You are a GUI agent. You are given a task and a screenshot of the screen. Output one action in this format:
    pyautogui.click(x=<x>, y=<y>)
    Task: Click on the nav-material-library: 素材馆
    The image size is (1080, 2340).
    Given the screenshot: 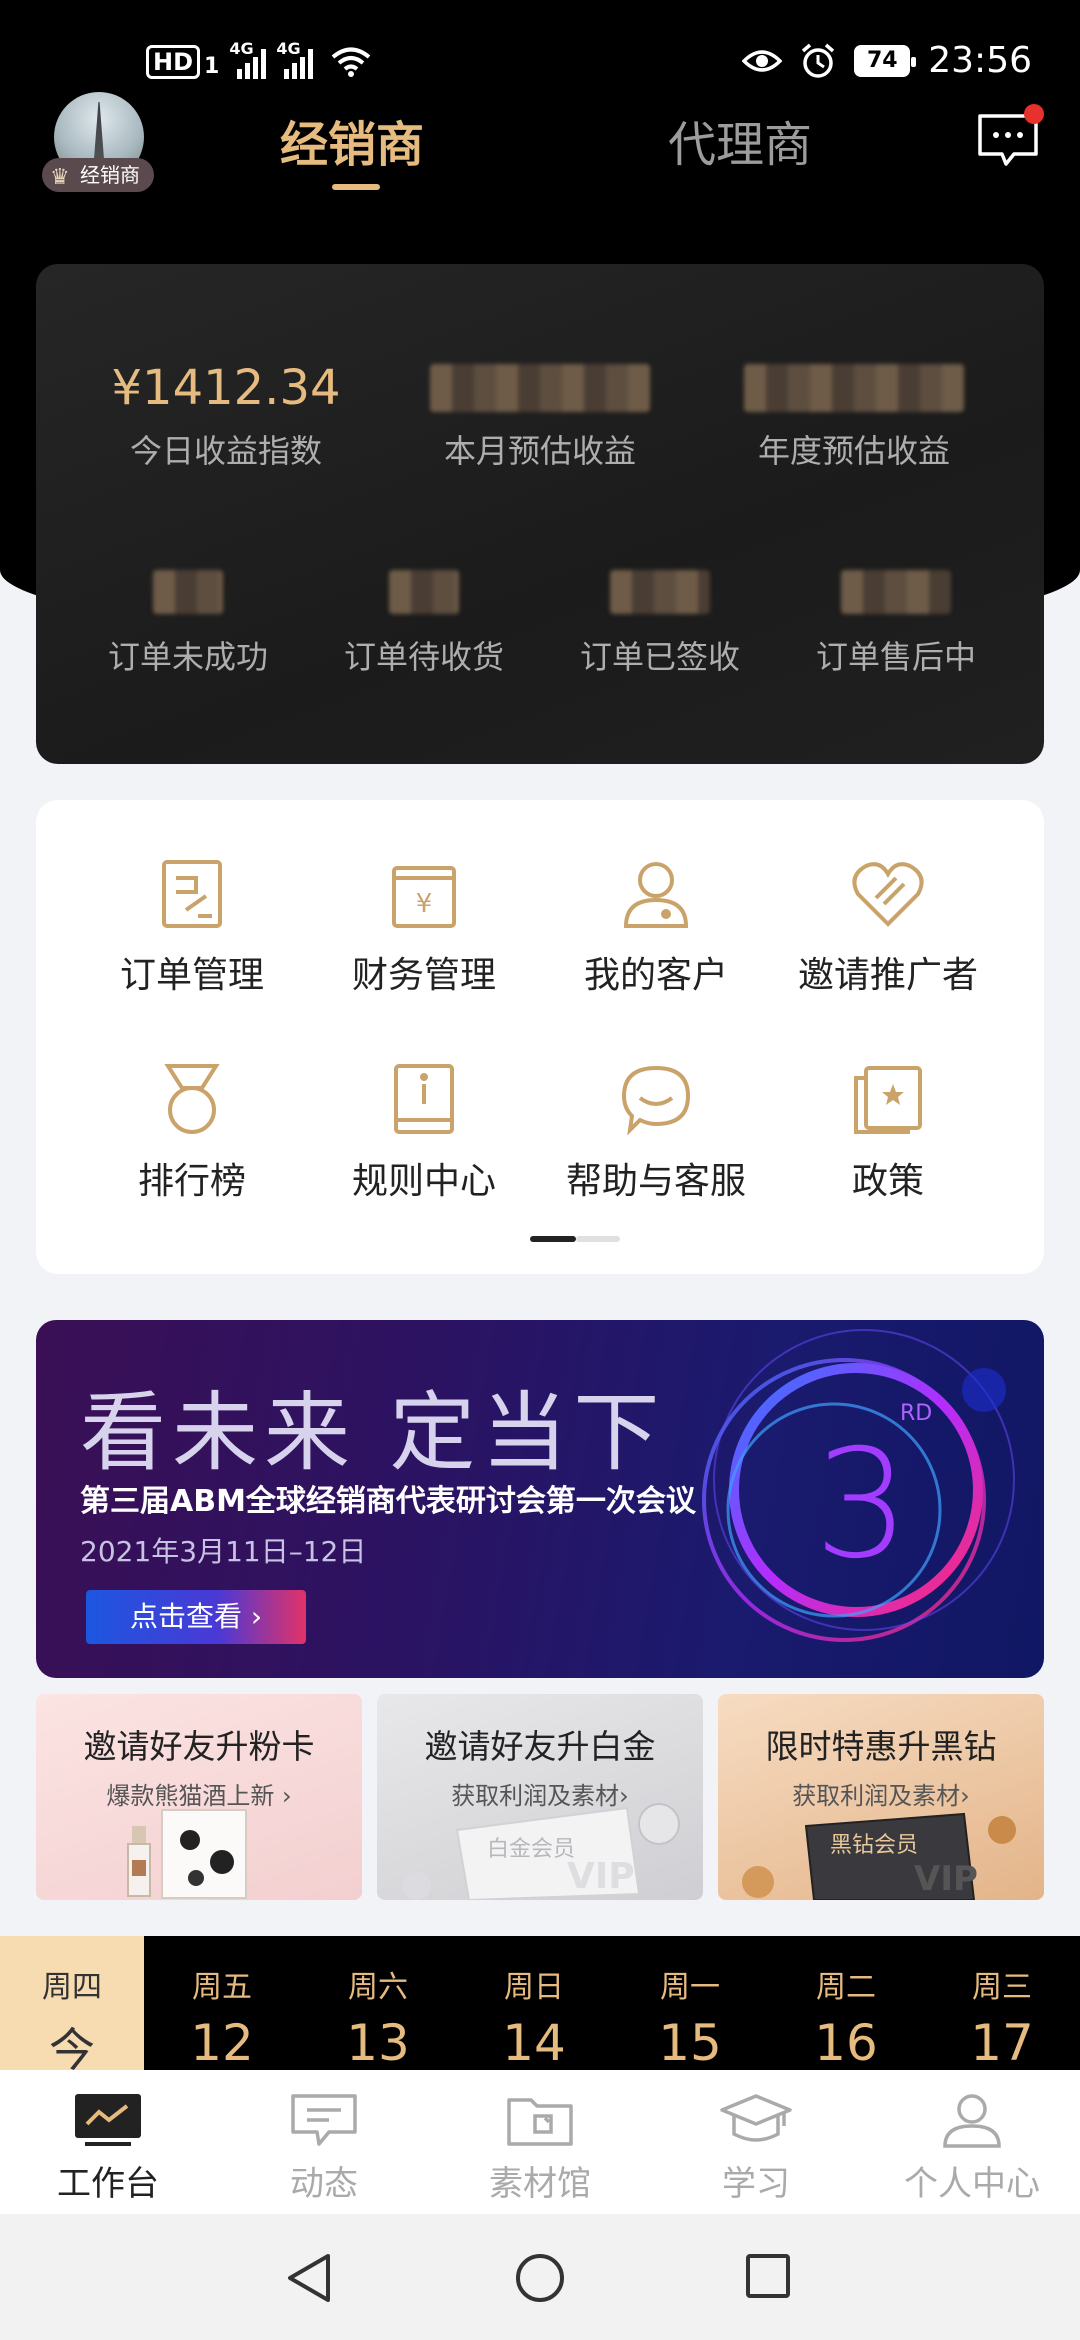 What is the action you would take?
    pyautogui.click(x=540, y=2142)
    